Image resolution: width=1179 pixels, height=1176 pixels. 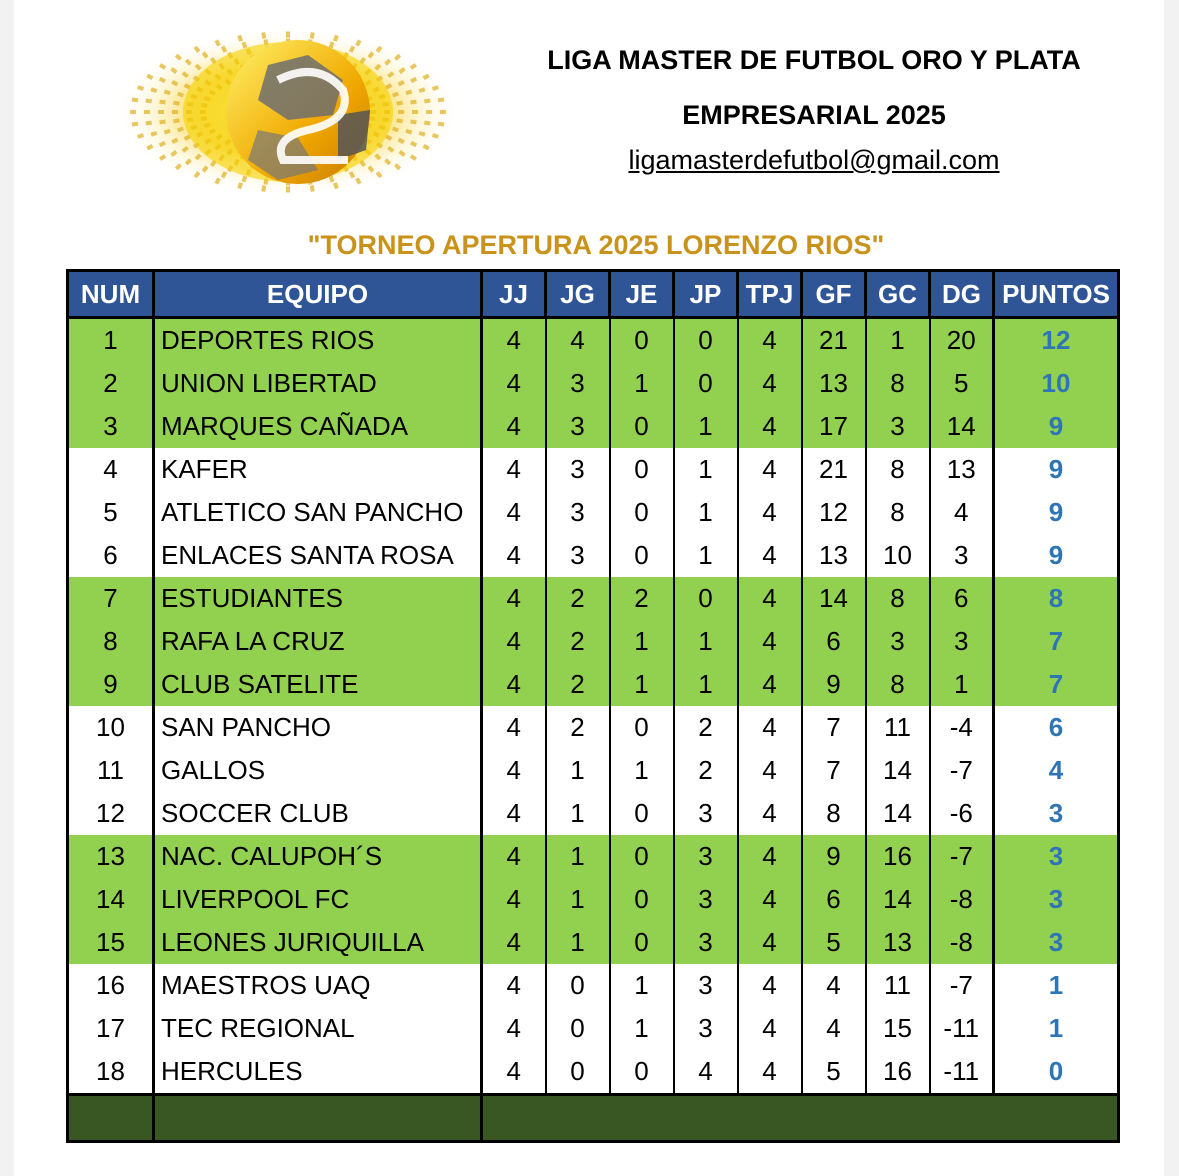 I want to click on cell-team: LEONES JURIQUILLA, so click(x=317, y=942).